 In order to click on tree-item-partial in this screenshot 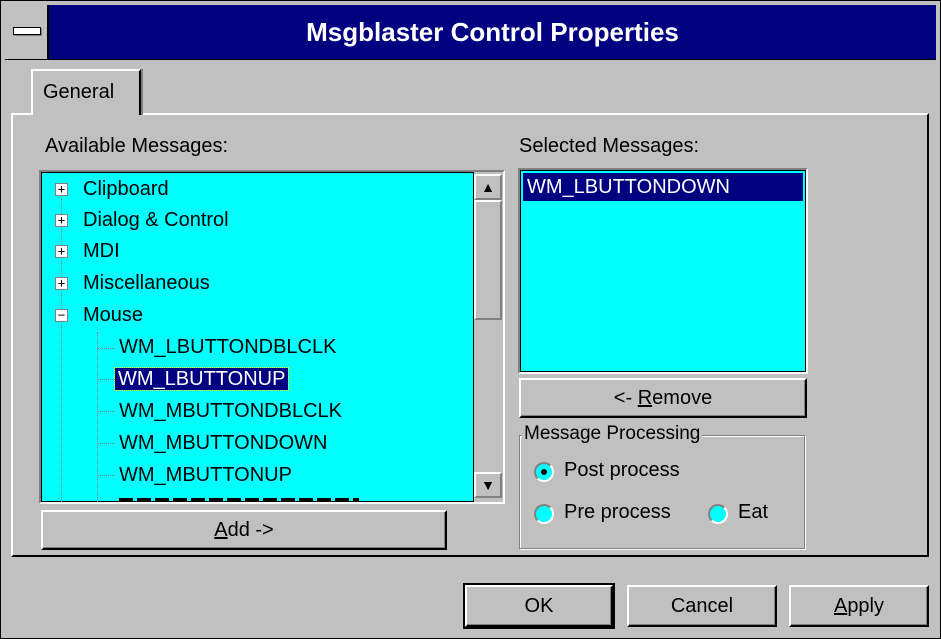, I will do `click(239, 500)`.